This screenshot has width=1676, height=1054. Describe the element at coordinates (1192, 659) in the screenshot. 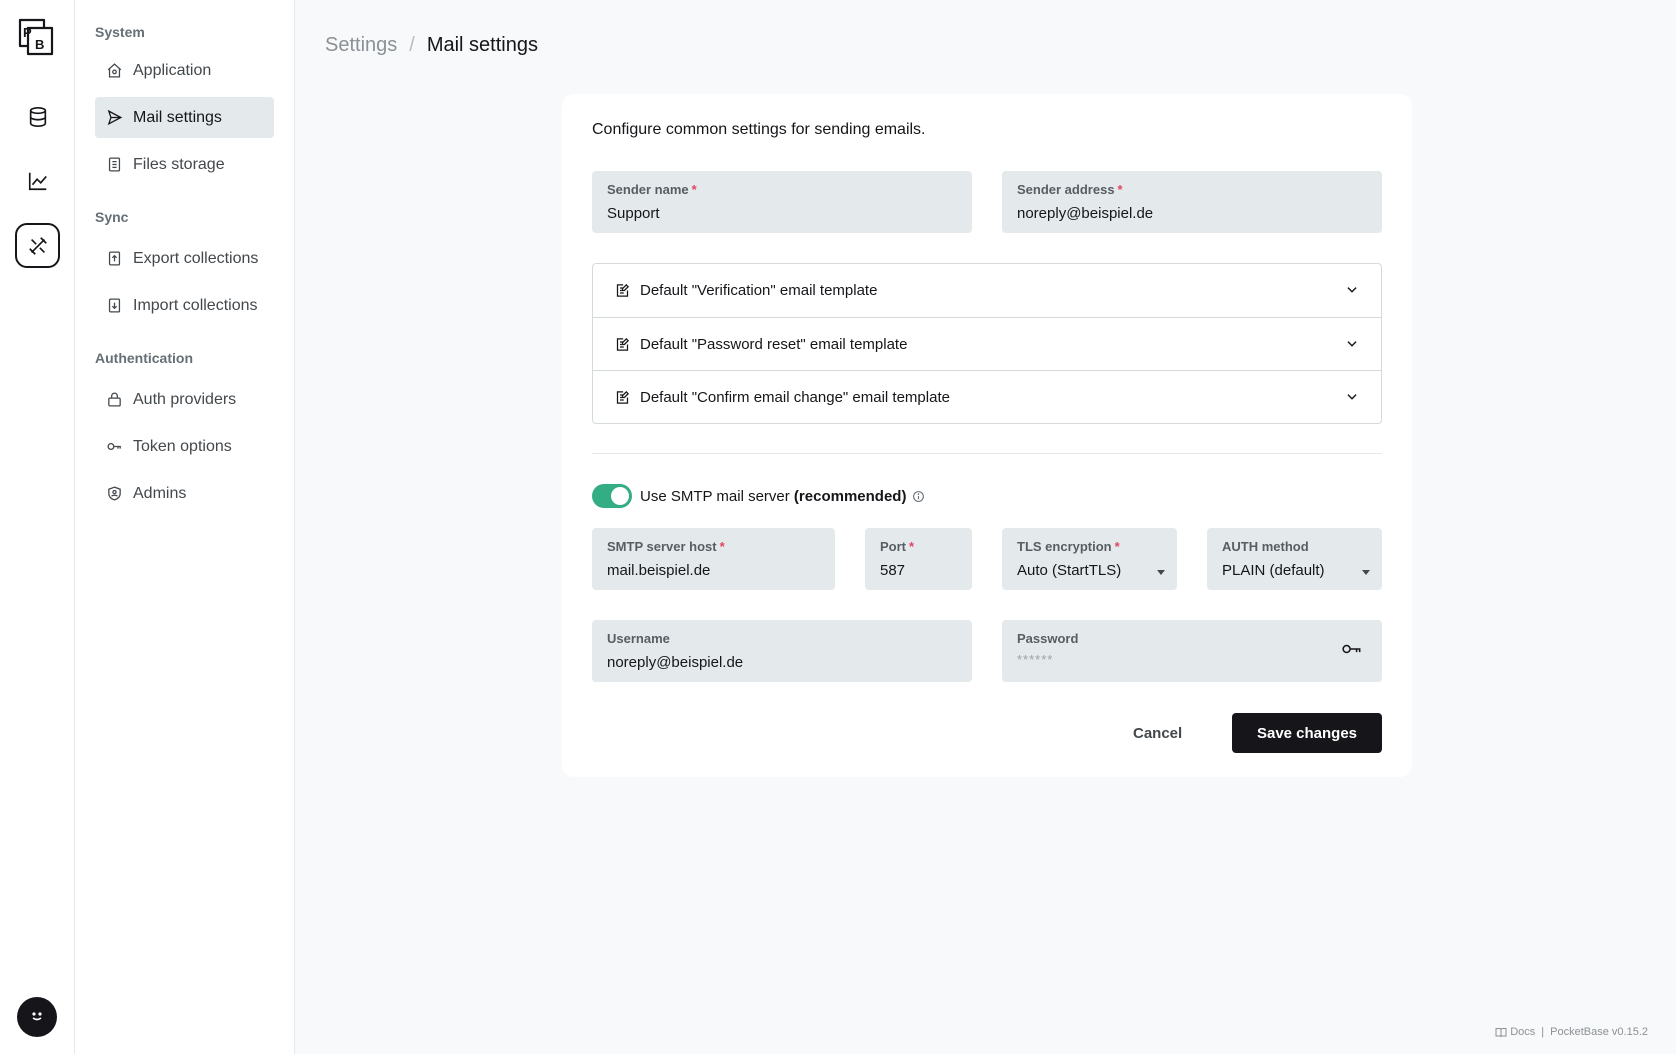

I see `password-input: ******` at that location.